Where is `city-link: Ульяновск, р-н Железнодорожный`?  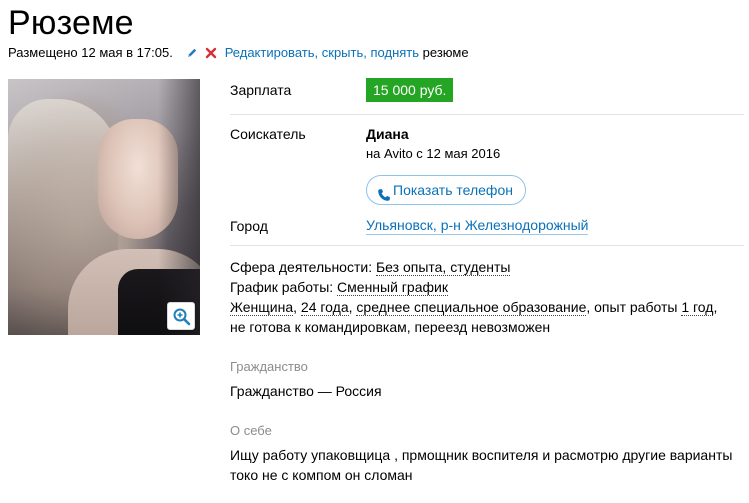
city-link: Ульяновск, р-н Железнодорожный is located at coordinates (477, 225).